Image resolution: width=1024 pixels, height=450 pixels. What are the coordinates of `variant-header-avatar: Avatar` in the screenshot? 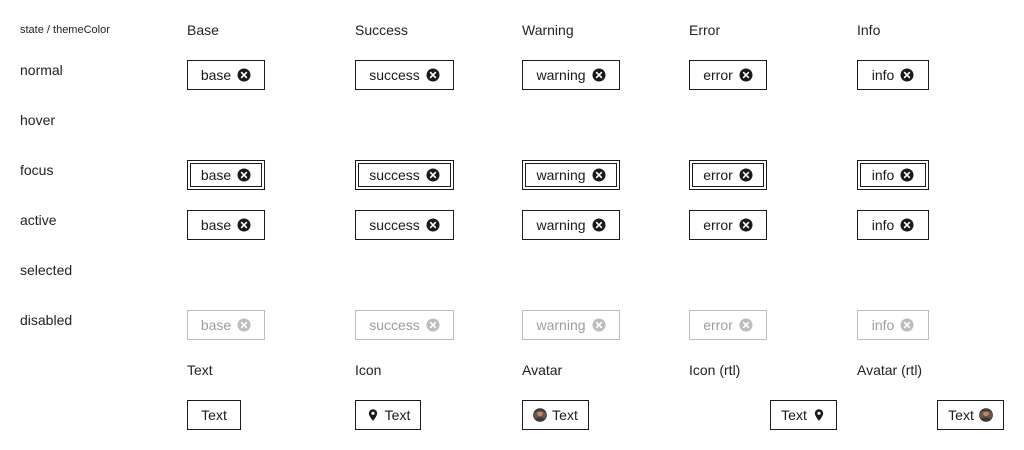 It's located at (542, 370).